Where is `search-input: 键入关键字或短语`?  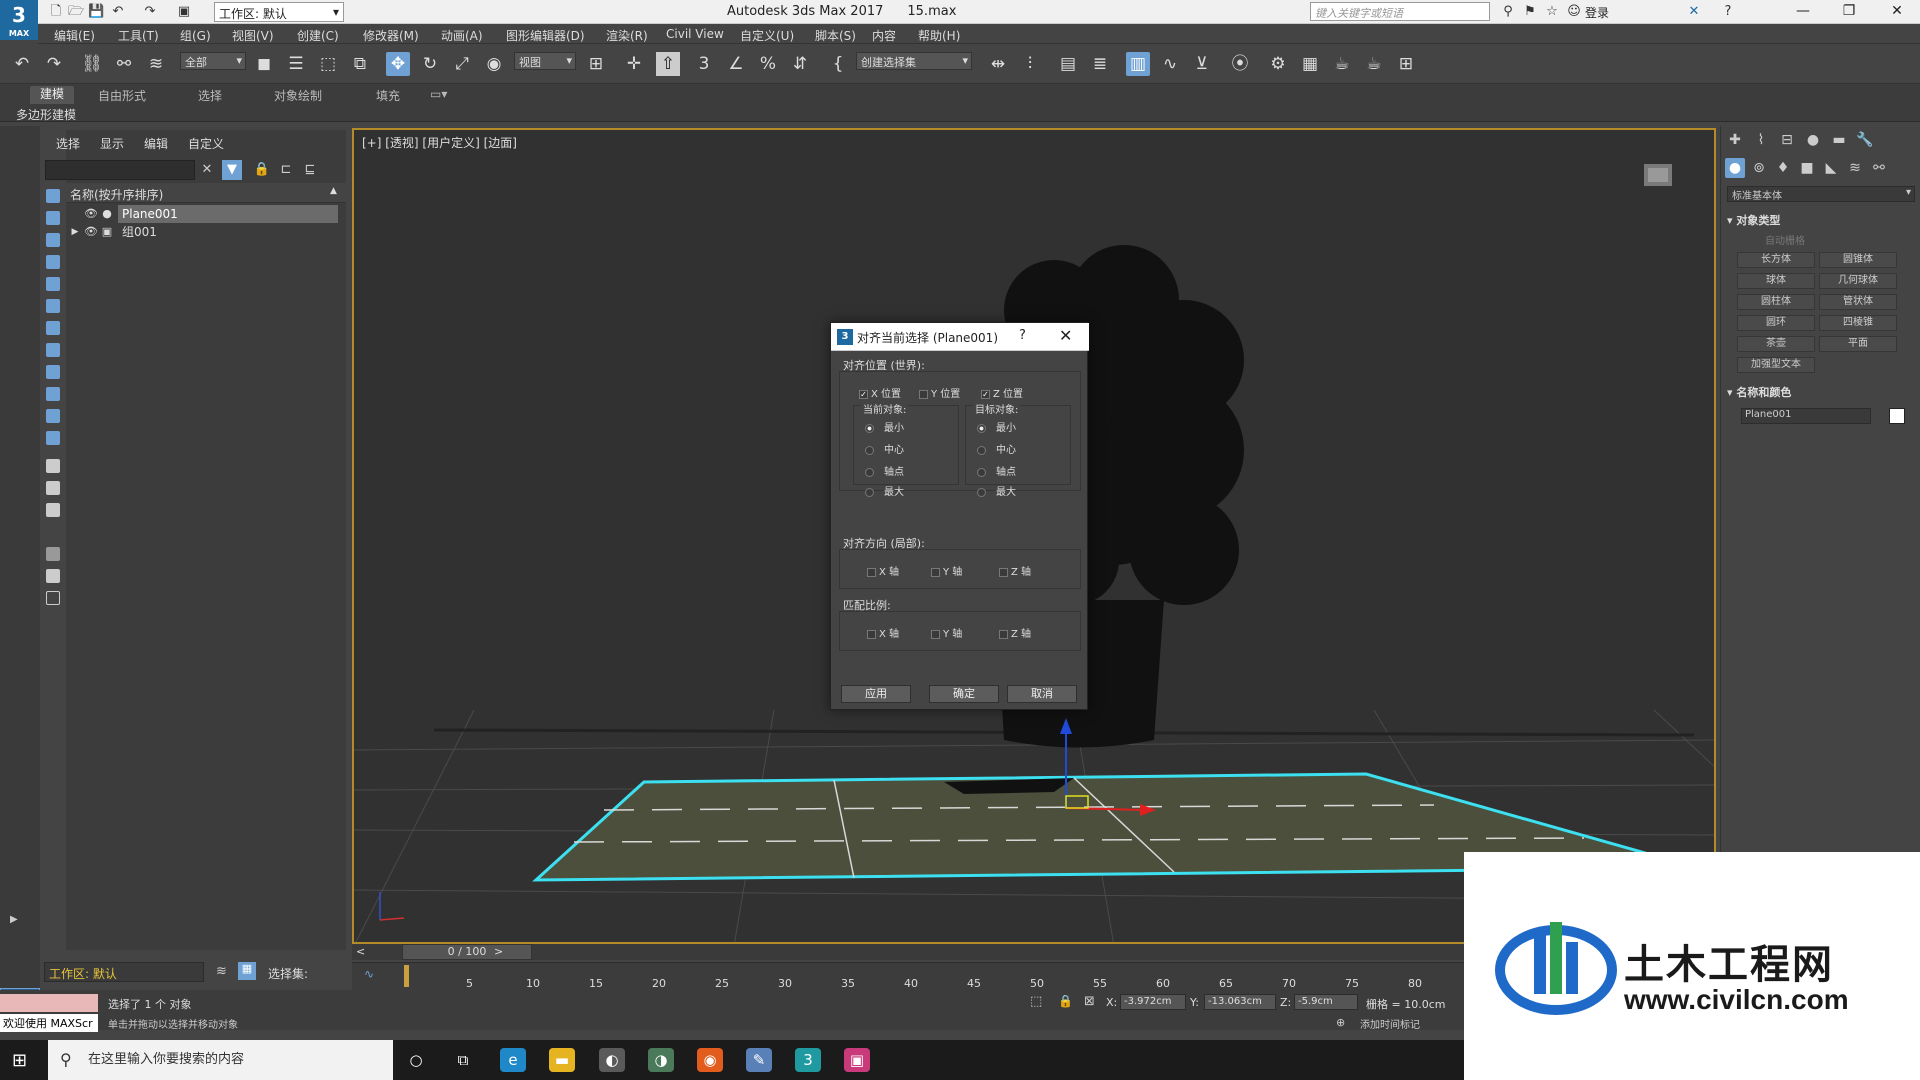
search-input: 键入关键字或短语 is located at coordinates (1400, 11).